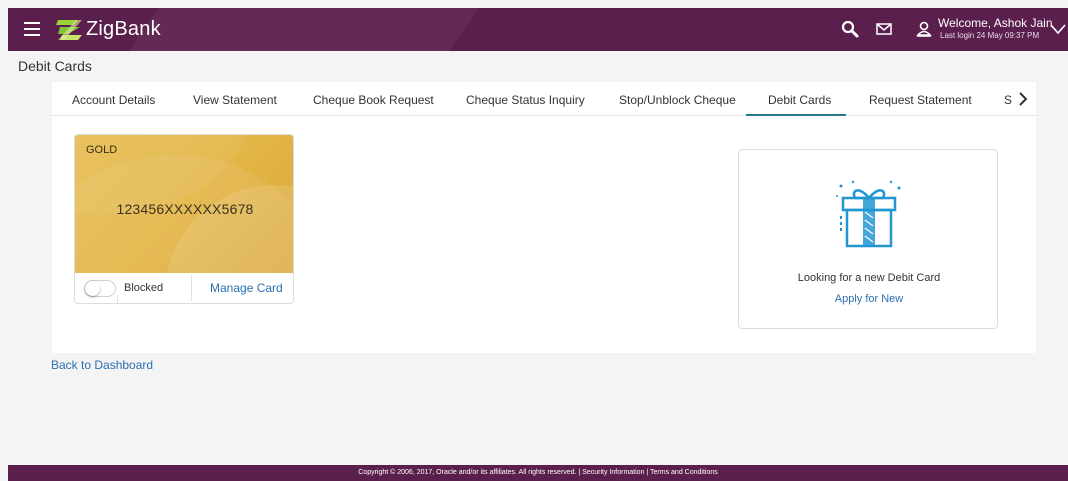 The width and height of the screenshot is (1068, 481). What do you see at coordinates (525, 100) in the screenshot?
I see `tab-cheque-status-inquiry: Cheque Status Inquiry` at bounding box center [525, 100].